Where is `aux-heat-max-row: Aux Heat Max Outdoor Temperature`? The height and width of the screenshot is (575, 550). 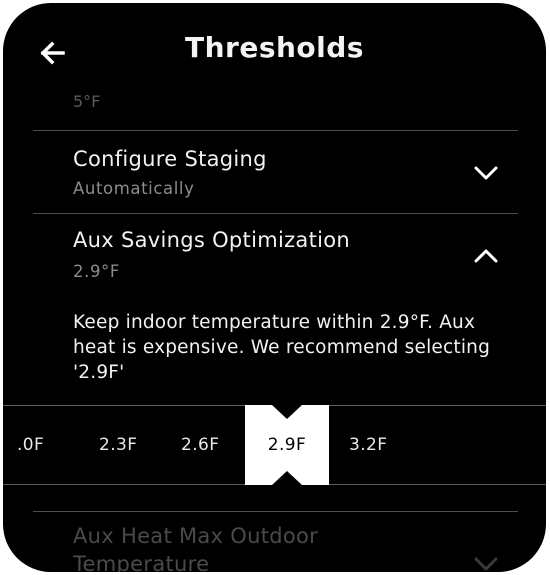 aux-heat-max-row: Aux Heat Max Outdoor Temperature is located at coordinates (274, 542).